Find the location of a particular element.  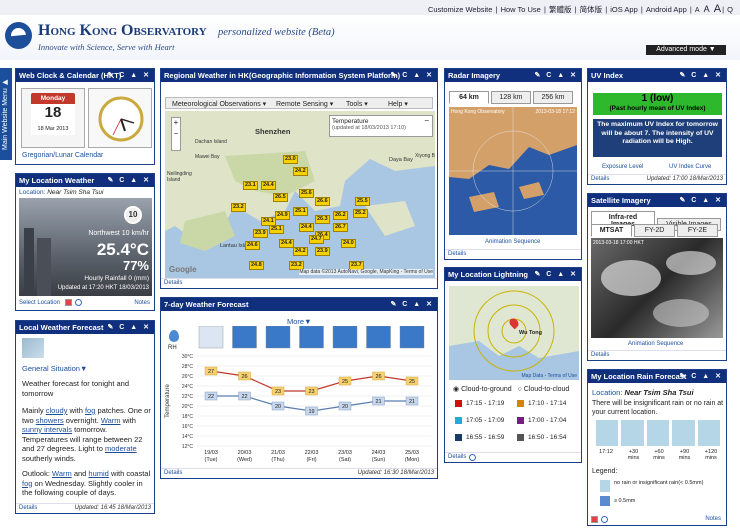

hko-logo-icon is located at coordinates (18, 35).